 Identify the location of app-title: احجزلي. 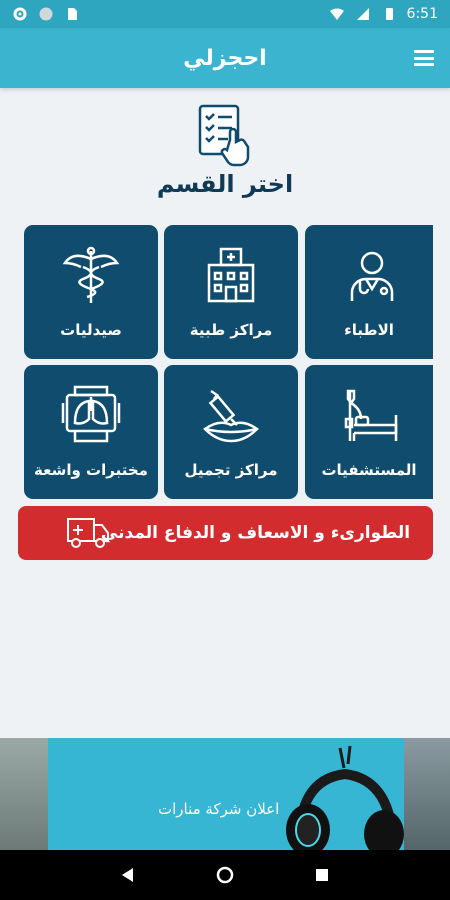
(225, 58).